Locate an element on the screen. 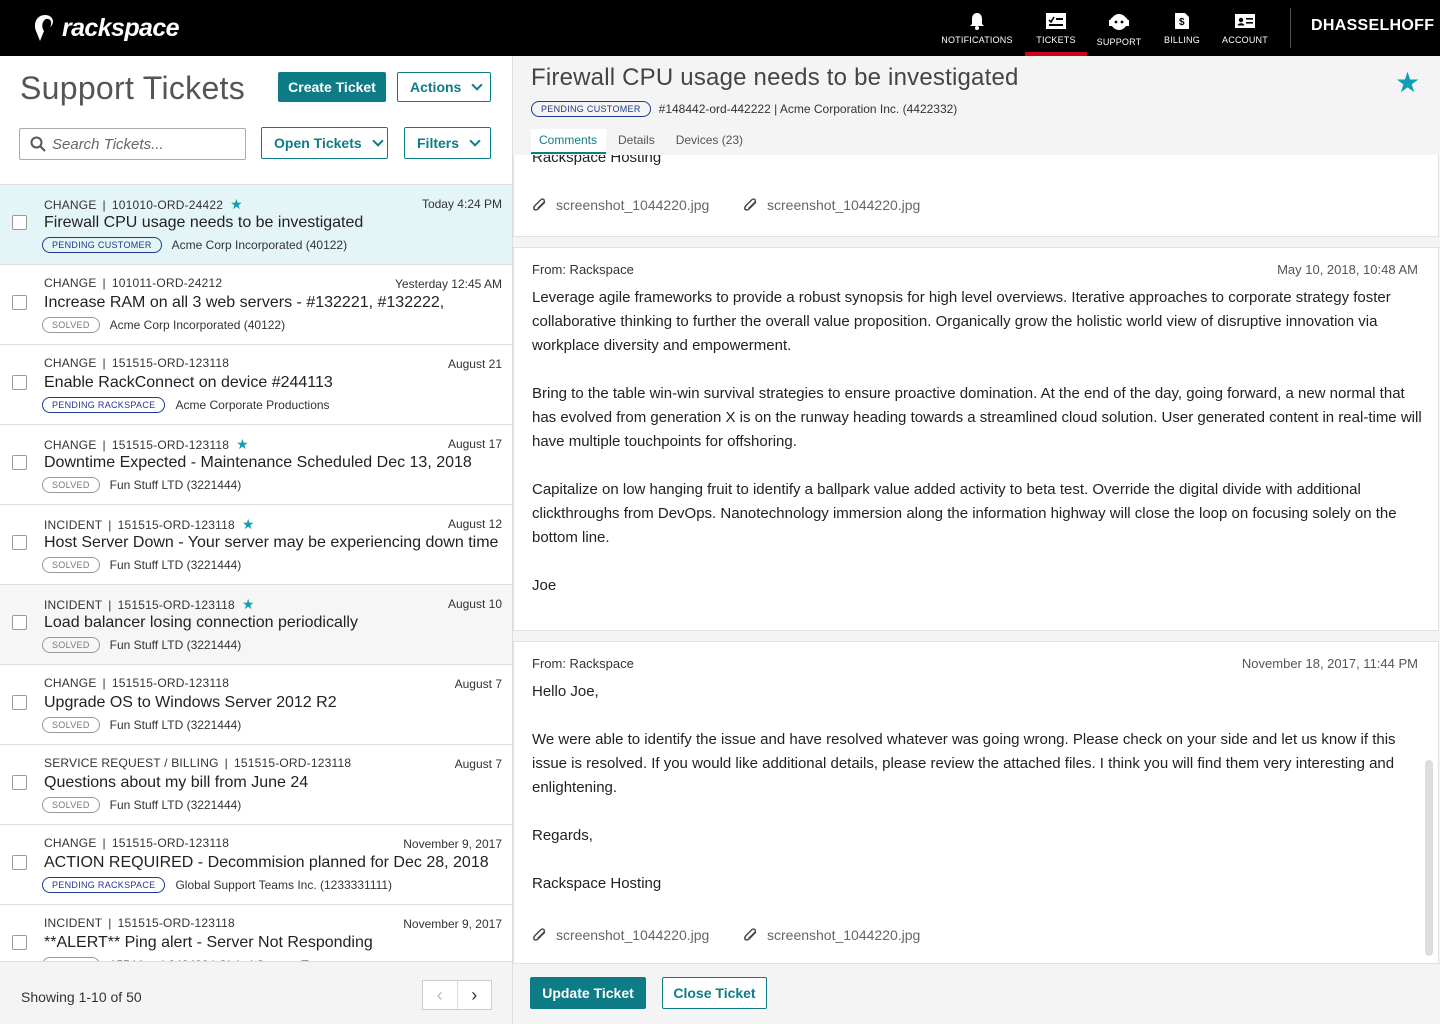  nav-tickets: TICKETS is located at coordinates (1056, 28).